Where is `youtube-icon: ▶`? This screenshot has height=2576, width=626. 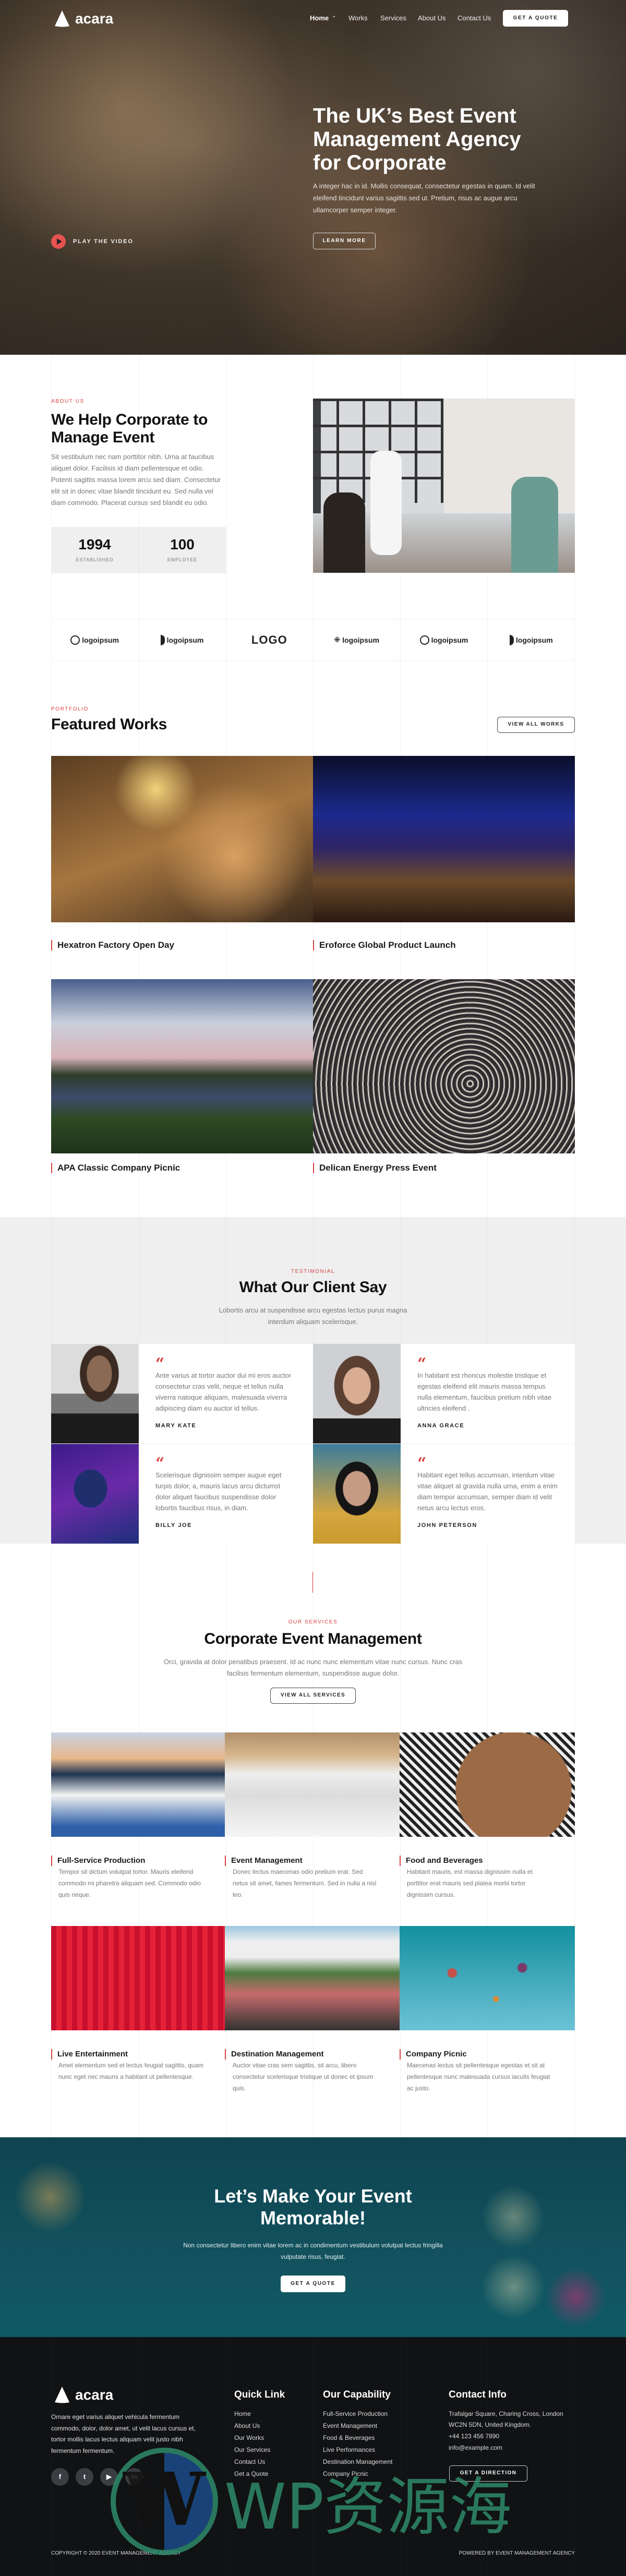
youtube-icon: ▶ is located at coordinates (109, 2477).